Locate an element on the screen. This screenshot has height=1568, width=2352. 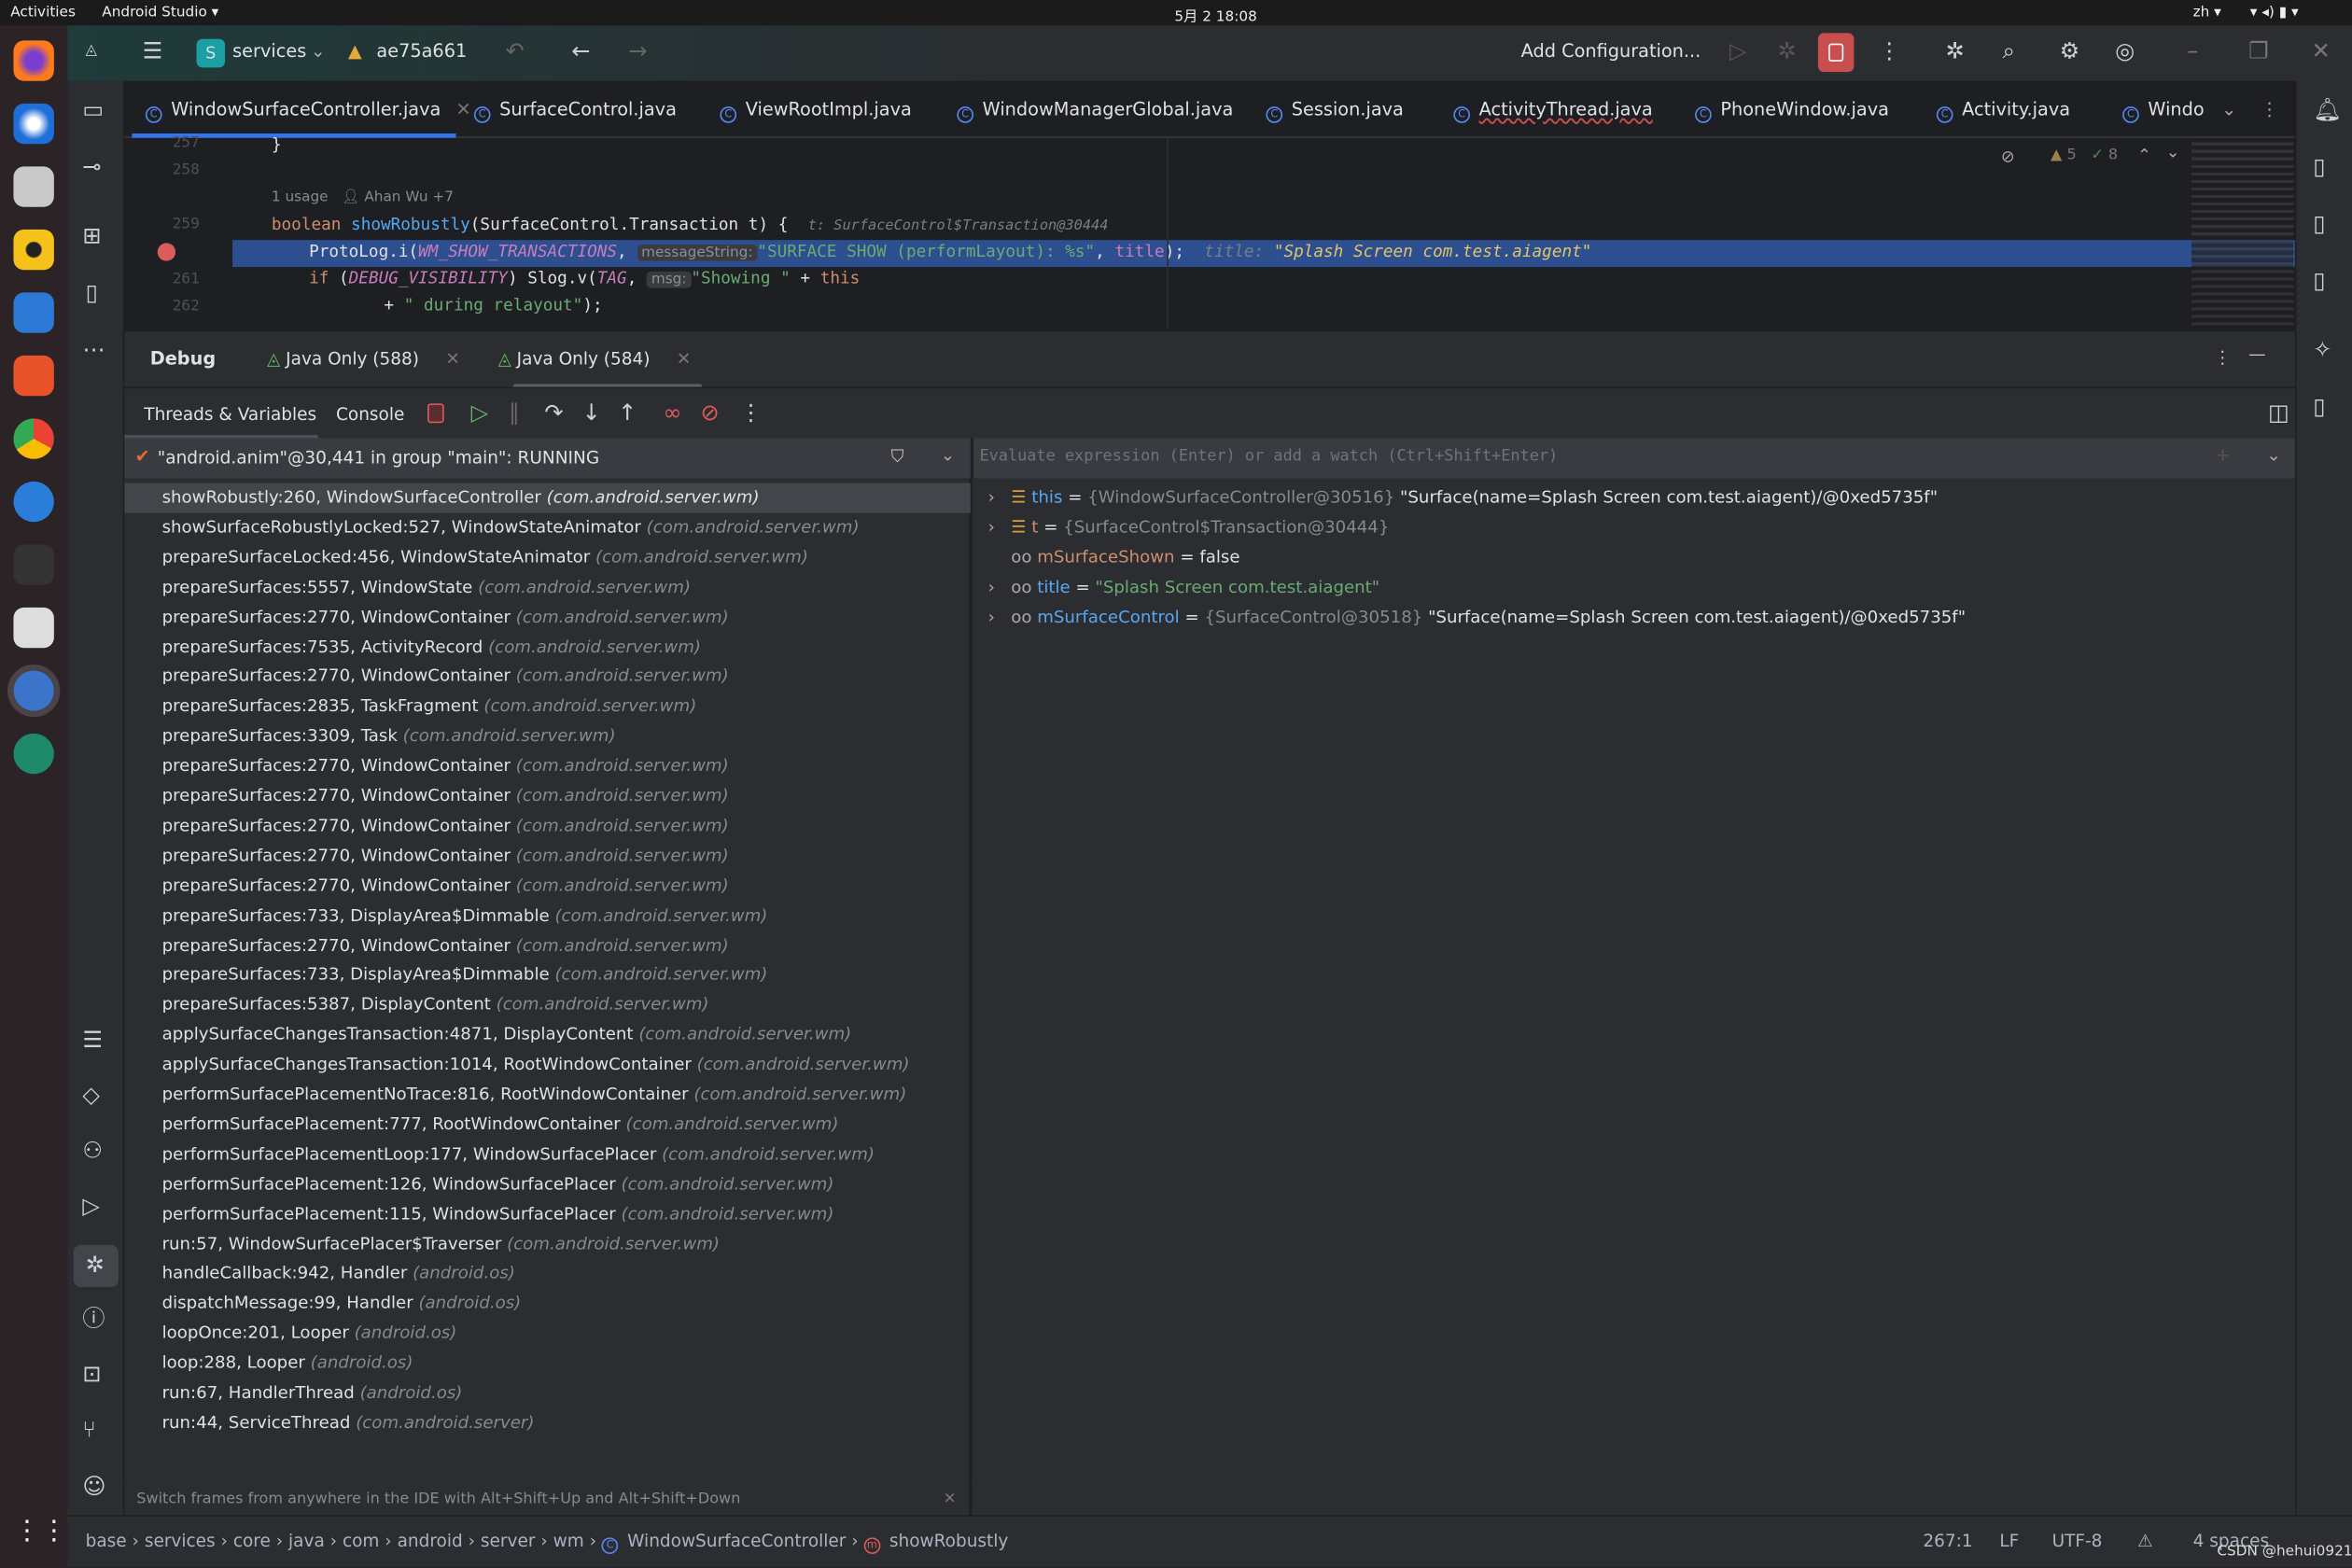
system-status-icons: ▾ ◂) ▮ ▾ is located at coordinates (2274, 13).